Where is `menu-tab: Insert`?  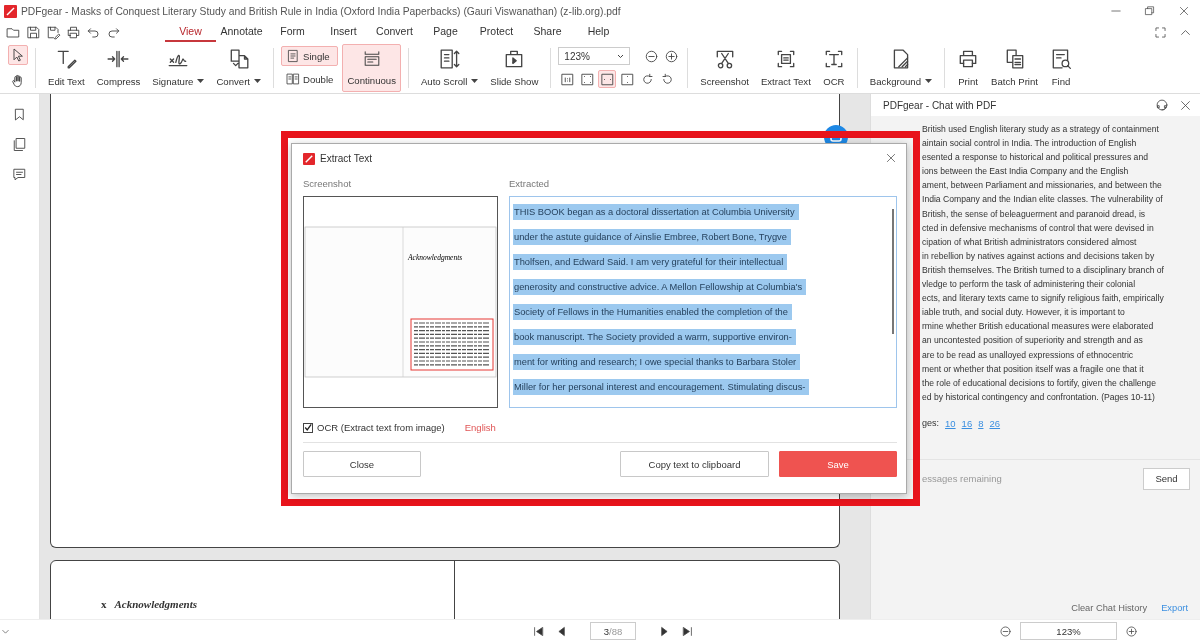
menu-tab: Insert is located at coordinates (343, 32).